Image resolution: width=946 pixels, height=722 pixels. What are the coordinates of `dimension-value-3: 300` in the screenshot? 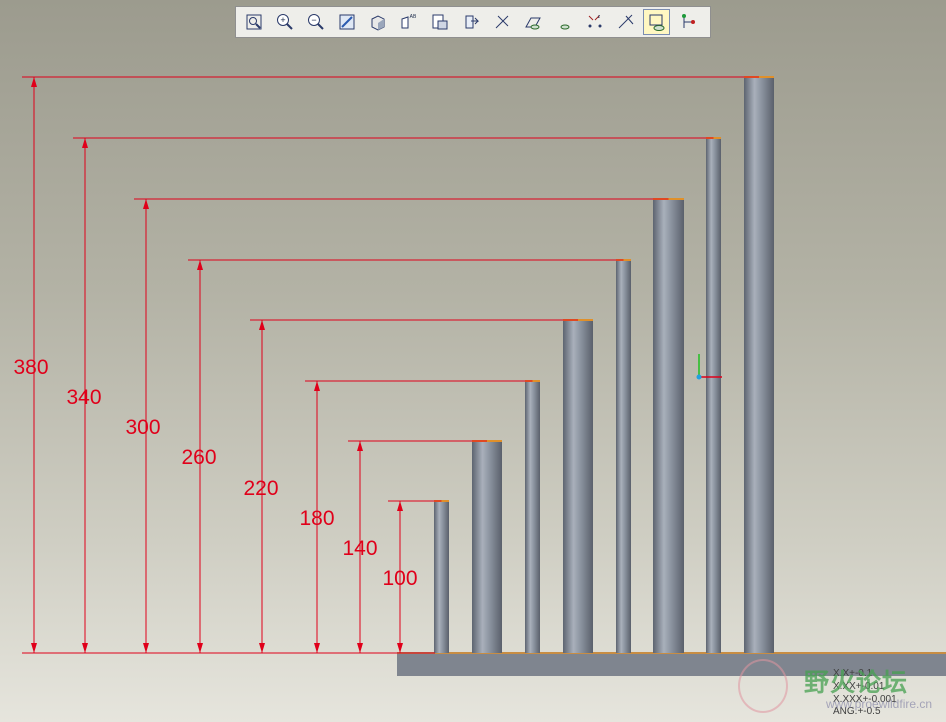 It's located at (142, 427).